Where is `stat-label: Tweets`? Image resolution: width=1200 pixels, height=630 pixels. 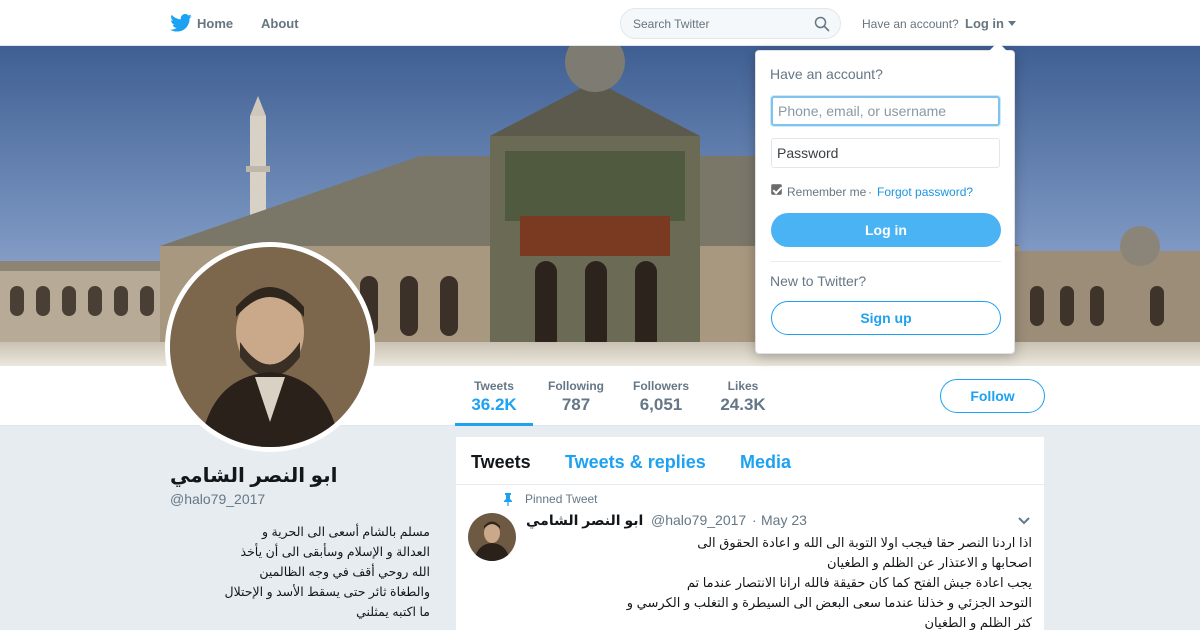
stat-label: Tweets is located at coordinates (494, 386).